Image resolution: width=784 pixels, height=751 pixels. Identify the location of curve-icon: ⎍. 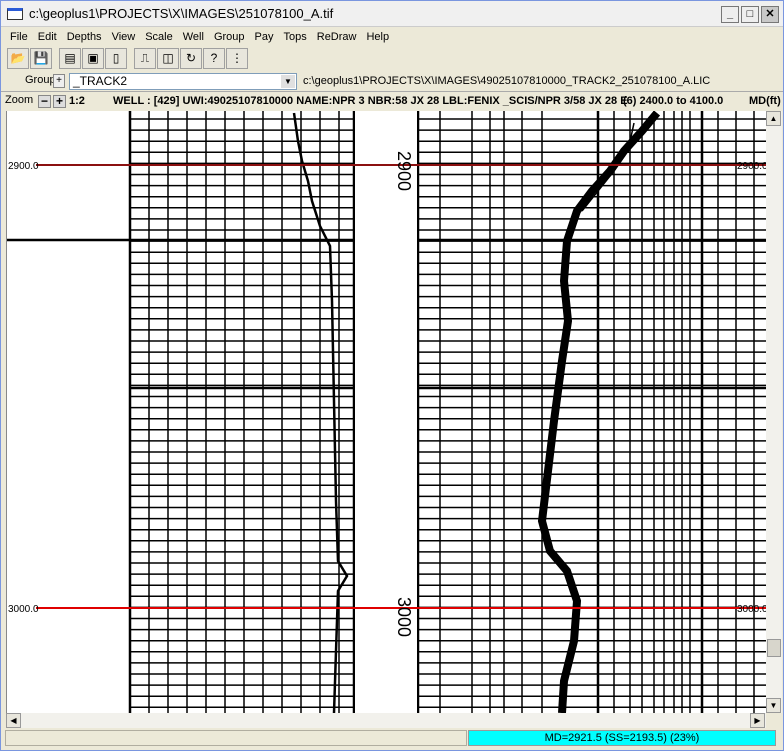
(145, 58).